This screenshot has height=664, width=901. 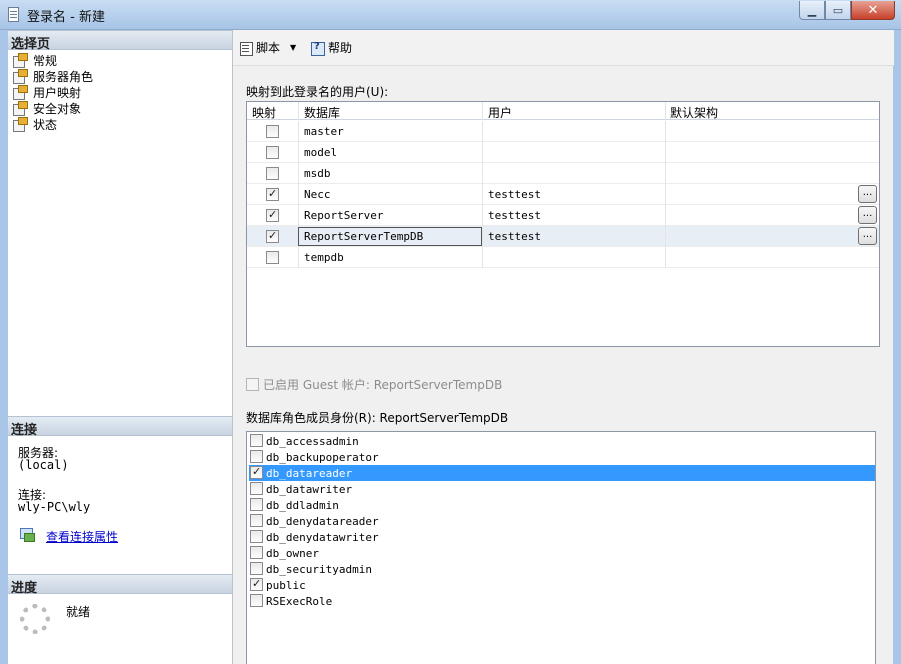 What do you see at coordinates (317, 91) in the screenshot?
I see `mapping-title: 映射到此登录名的用户(U):` at bounding box center [317, 91].